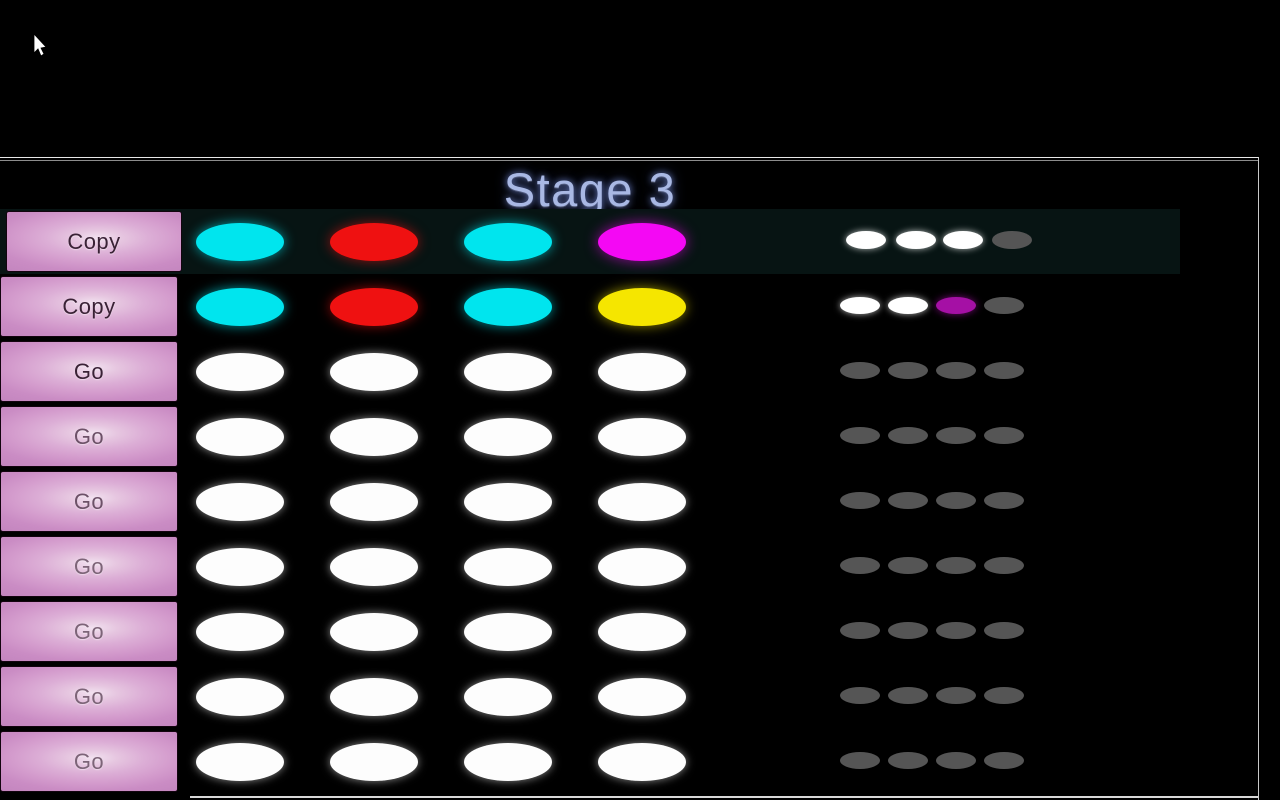 The height and width of the screenshot is (800, 1280). Describe the element at coordinates (89, 696) in the screenshot. I see `go-button-row-8: Go` at that location.